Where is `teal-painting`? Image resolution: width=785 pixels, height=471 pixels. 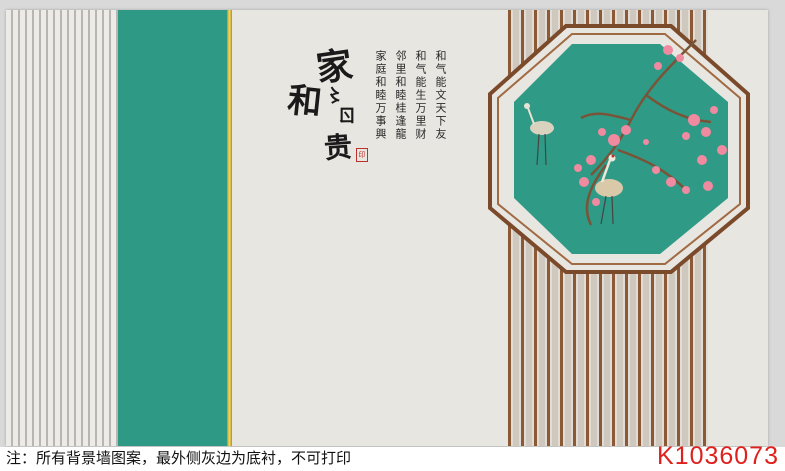 teal-painting is located at coordinates (621, 149).